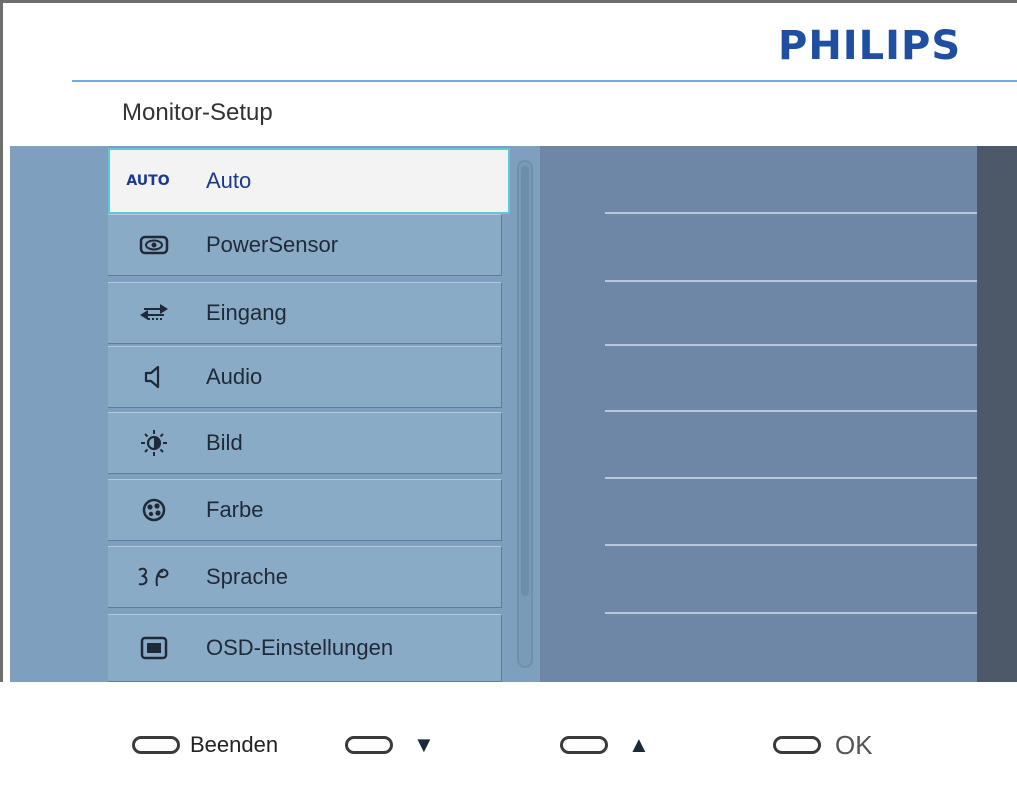 The image size is (1017, 787). Describe the element at coordinates (823, 745) in the screenshot. I see `ok-button: OK` at that location.